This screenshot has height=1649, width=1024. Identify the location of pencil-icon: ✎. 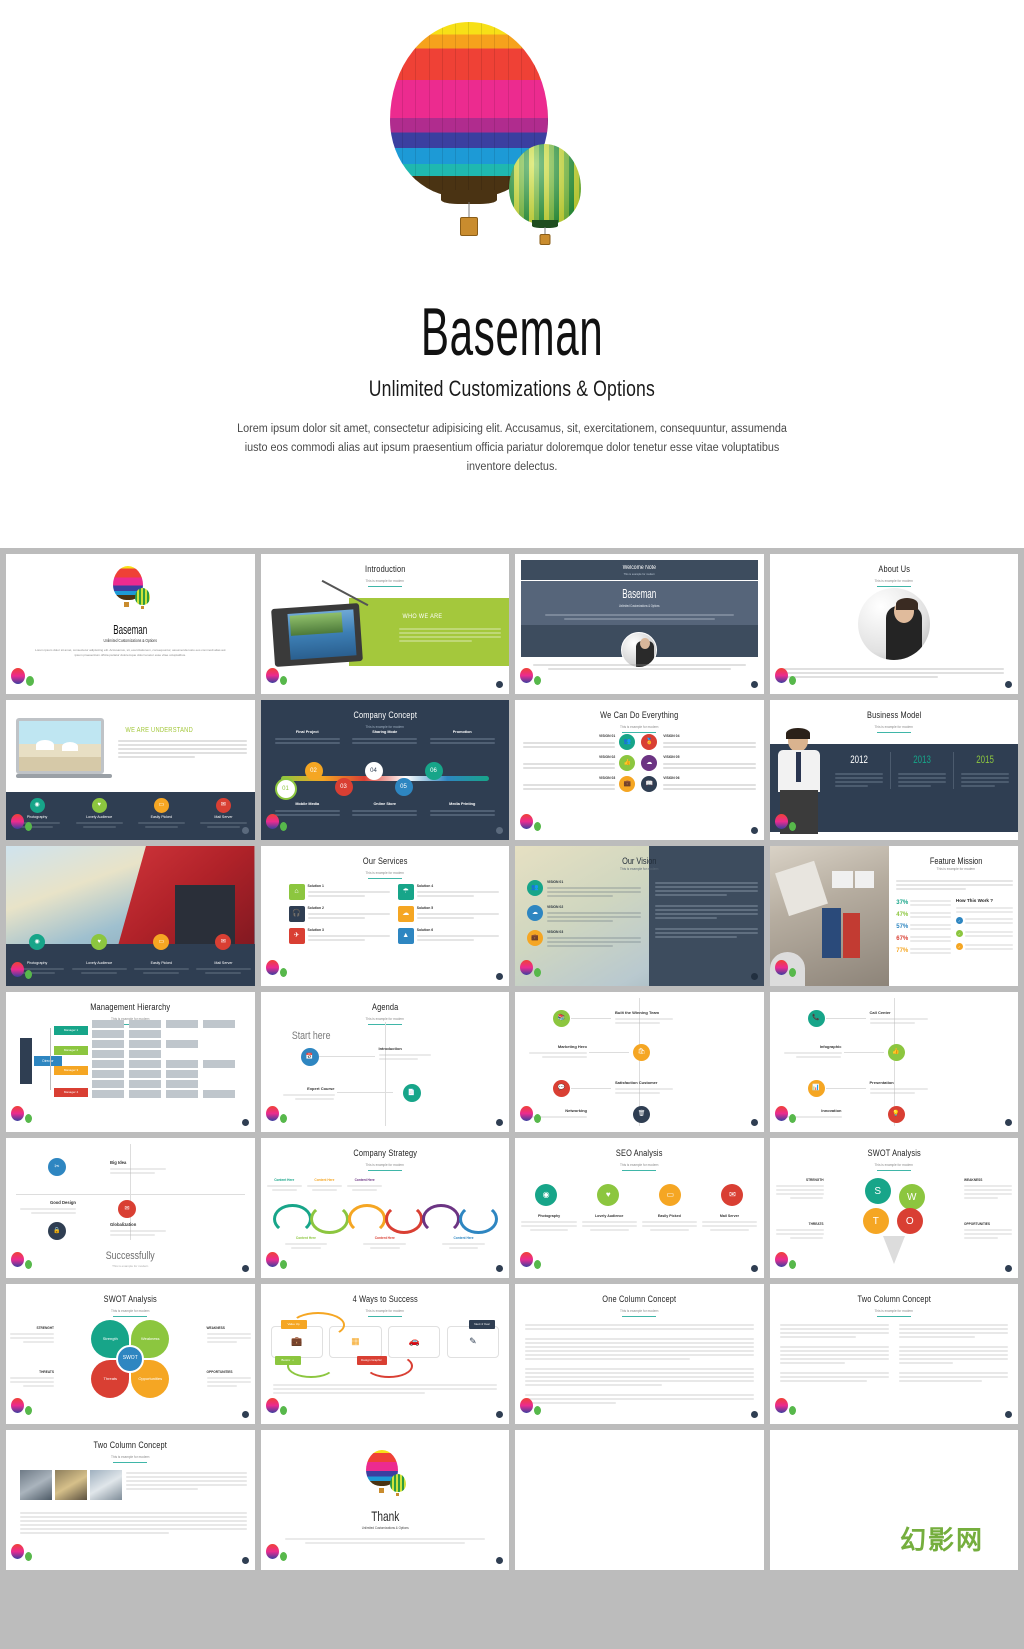
(472, 1342).